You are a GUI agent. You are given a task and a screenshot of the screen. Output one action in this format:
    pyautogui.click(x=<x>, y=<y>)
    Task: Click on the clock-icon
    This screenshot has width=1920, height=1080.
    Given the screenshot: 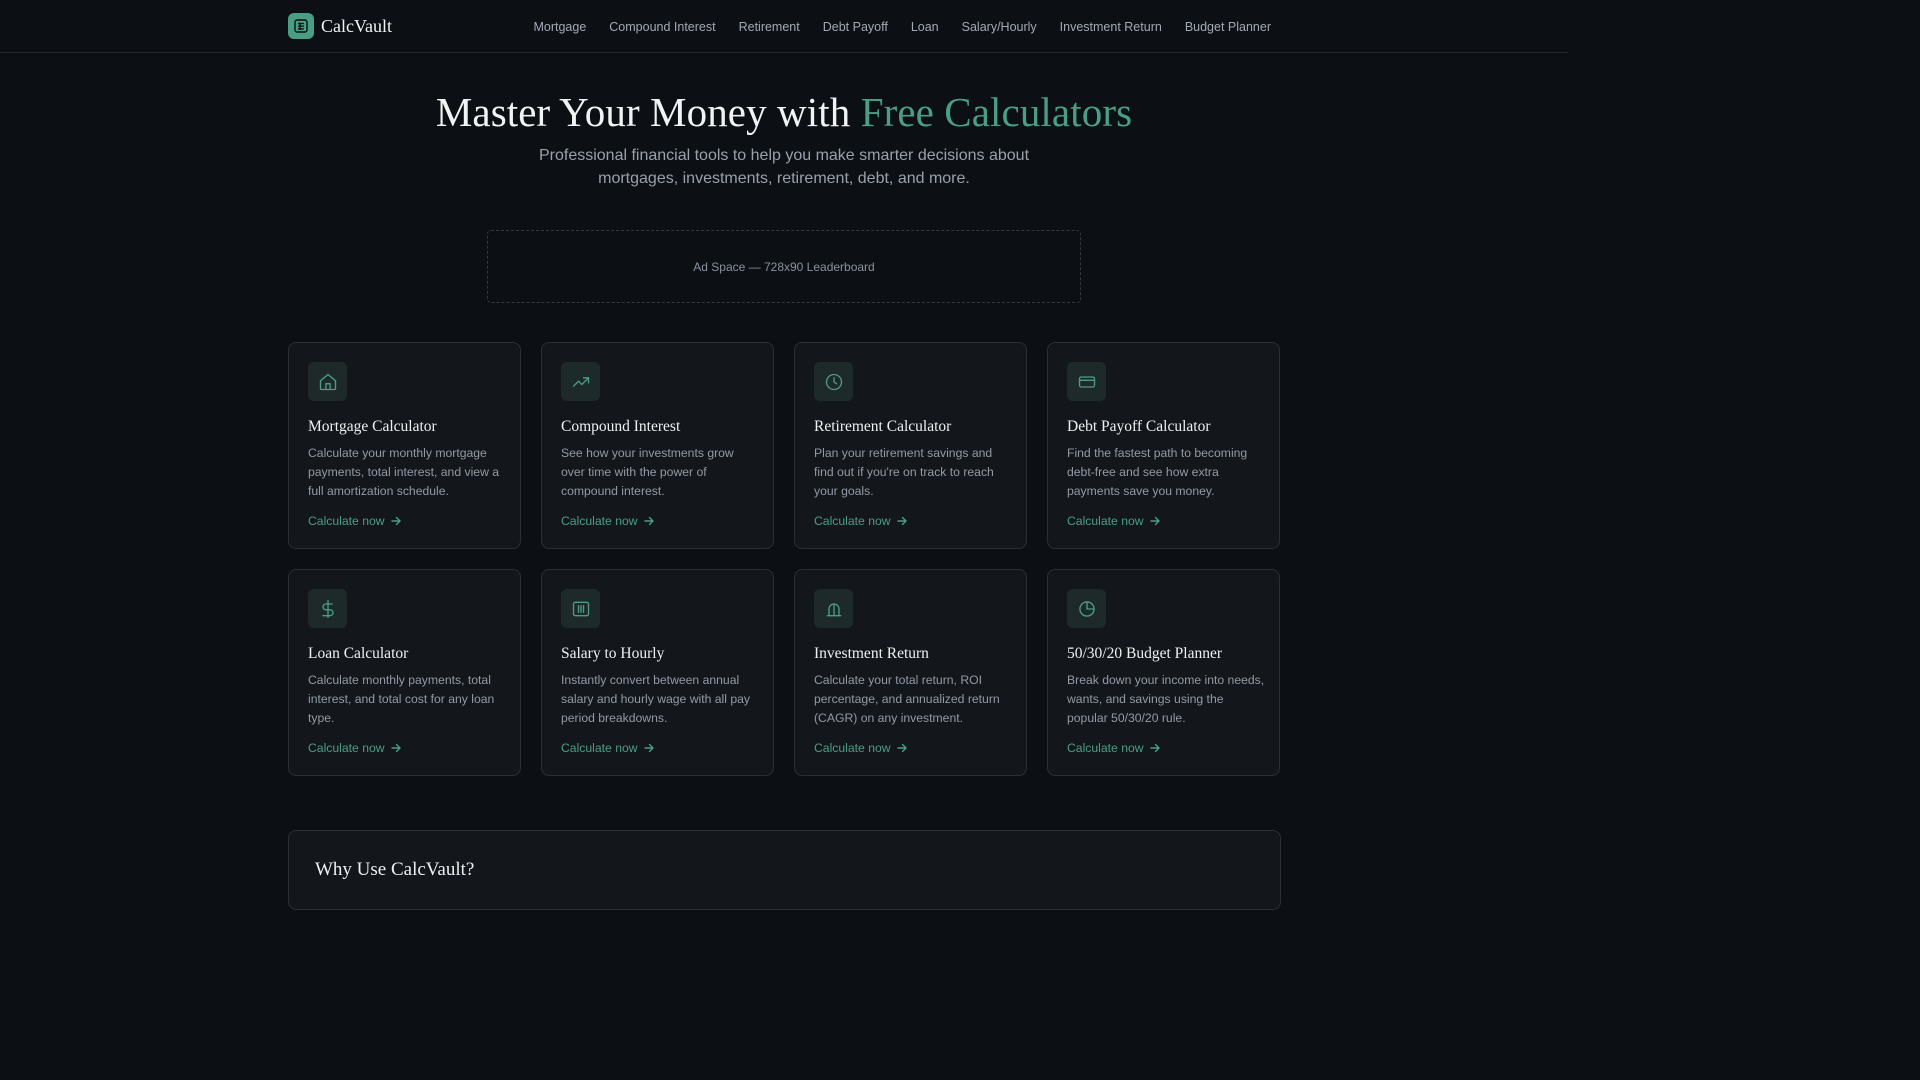 What is the action you would take?
    pyautogui.click(x=833, y=381)
    